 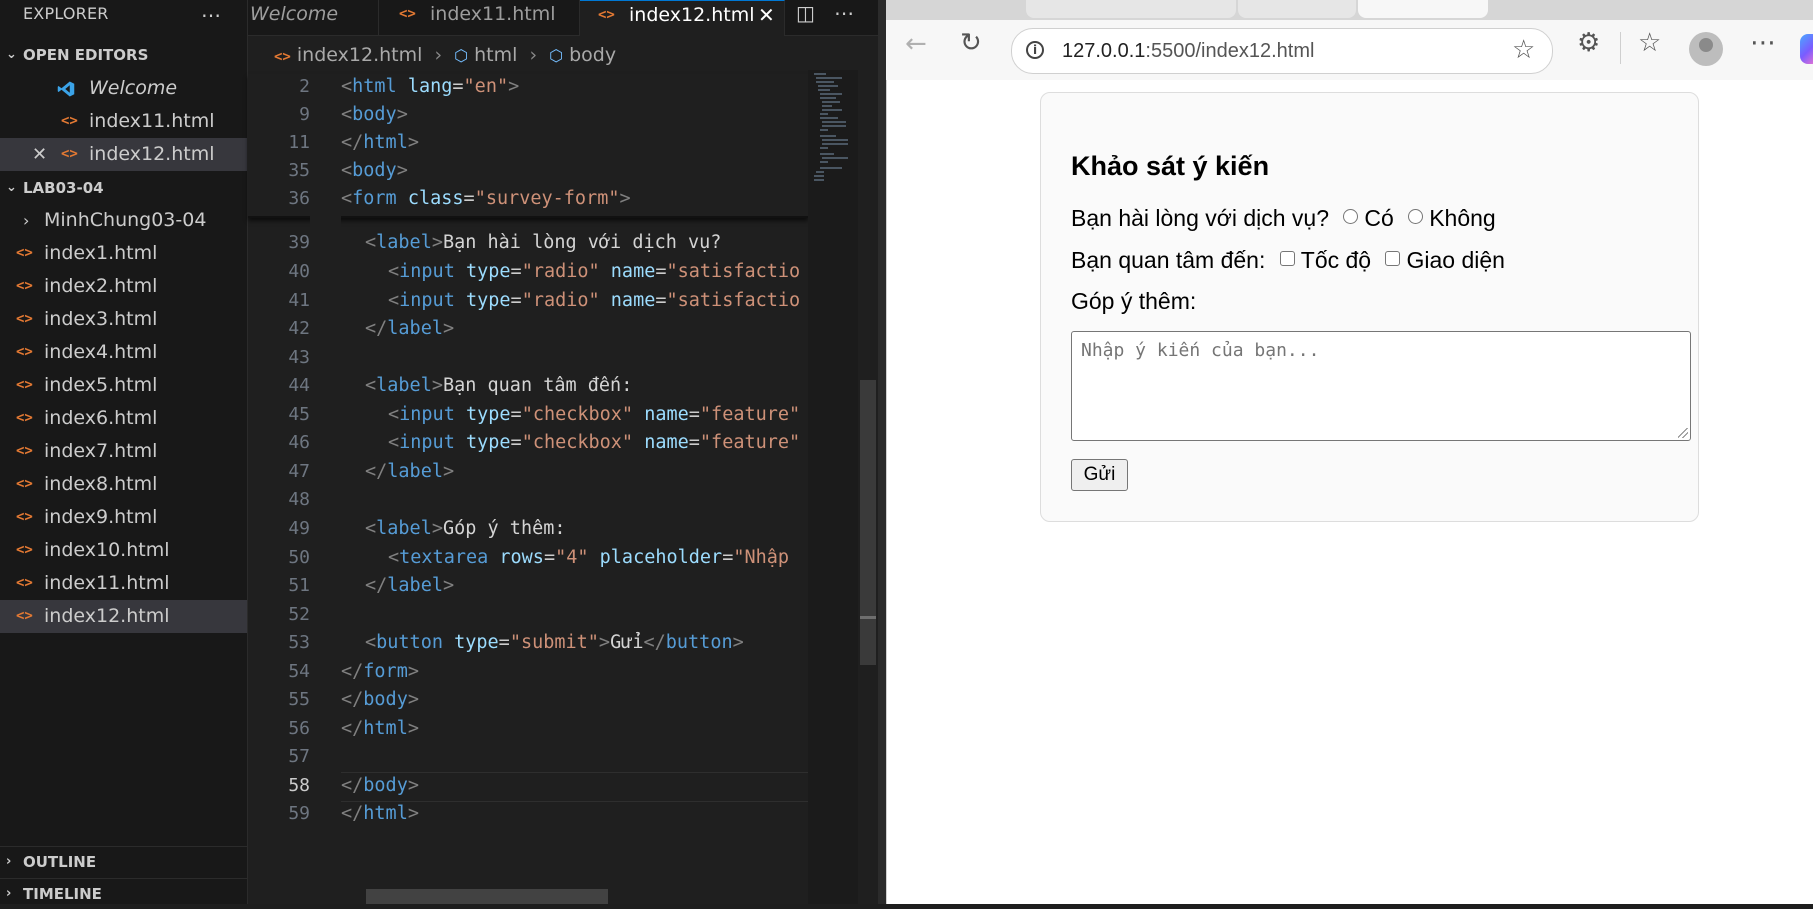 What do you see at coordinates (123, 352) in the screenshot?
I see `file-item: <> index4.html` at bounding box center [123, 352].